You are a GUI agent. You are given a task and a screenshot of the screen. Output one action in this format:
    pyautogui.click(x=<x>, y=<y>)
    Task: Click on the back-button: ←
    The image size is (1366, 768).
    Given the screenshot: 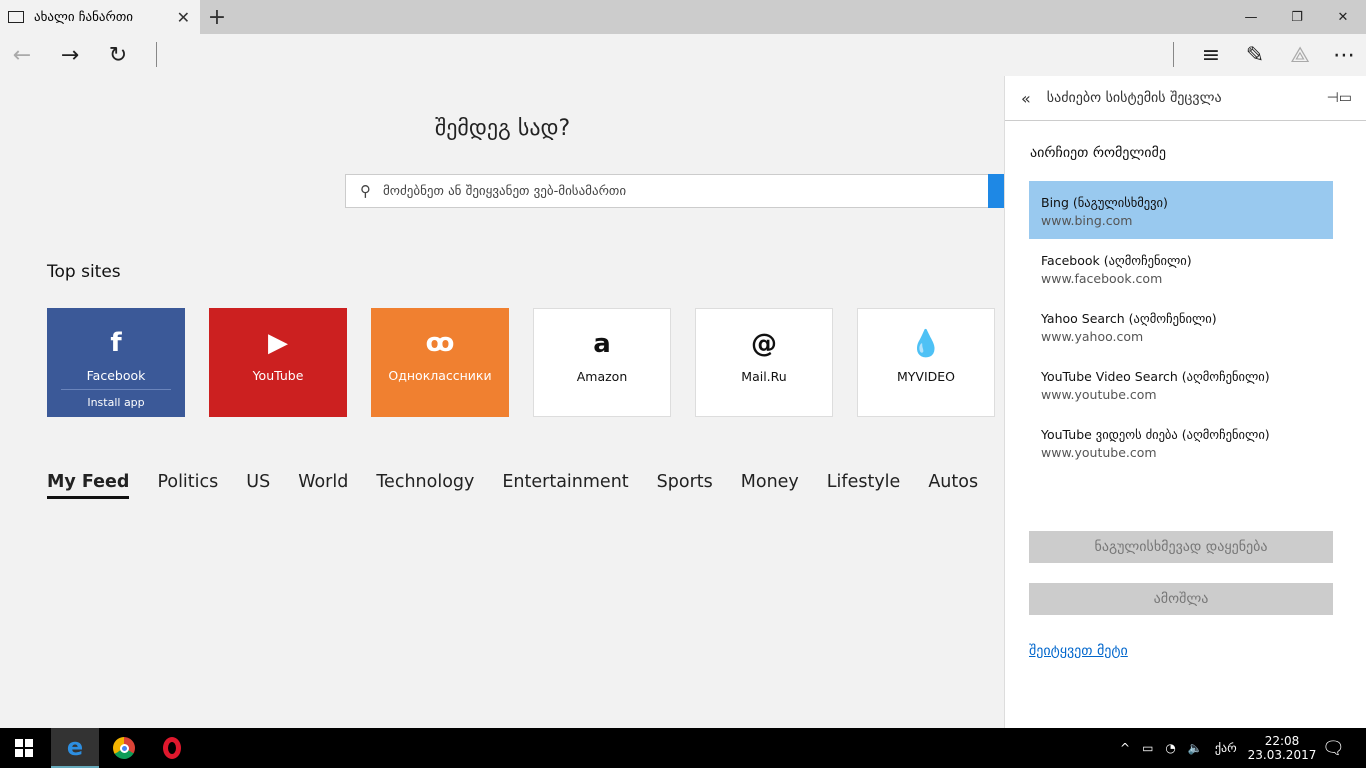 What is the action you would take?
    pyautogui.click(x=22, y=55)
    